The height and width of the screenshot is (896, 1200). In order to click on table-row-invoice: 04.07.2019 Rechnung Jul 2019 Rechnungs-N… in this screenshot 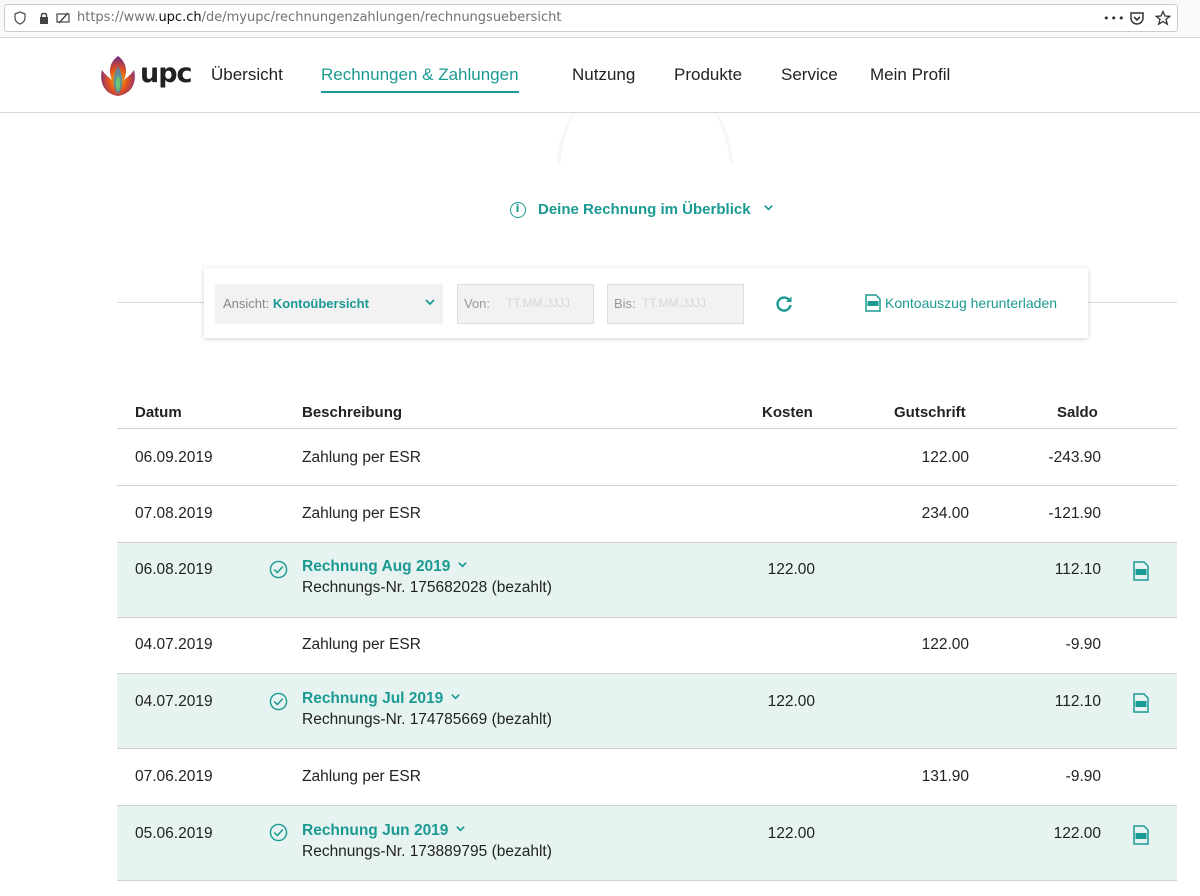, I will do `click(647, 711)`.